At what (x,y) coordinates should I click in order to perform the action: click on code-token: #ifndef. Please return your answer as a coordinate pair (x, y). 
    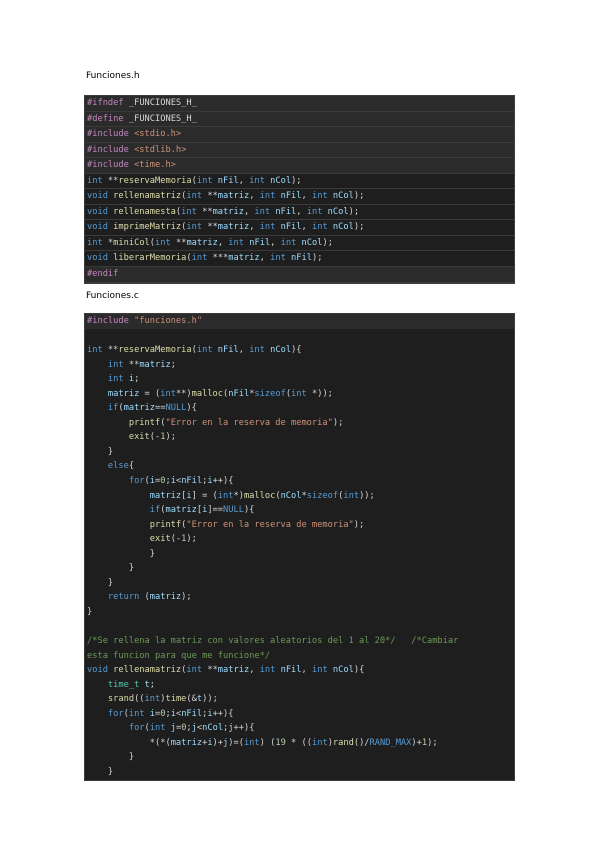
    Looking at the image, I should click on (105, 103).